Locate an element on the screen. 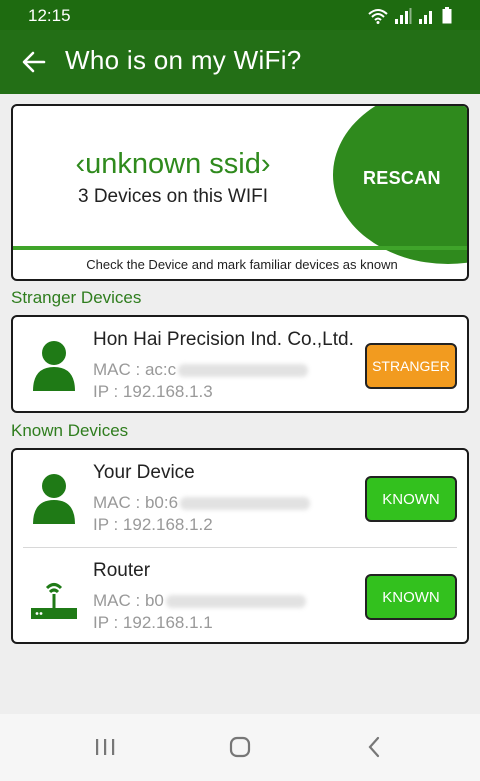  device-mac: MAC : ac:c is located at coordinates (201, 370).